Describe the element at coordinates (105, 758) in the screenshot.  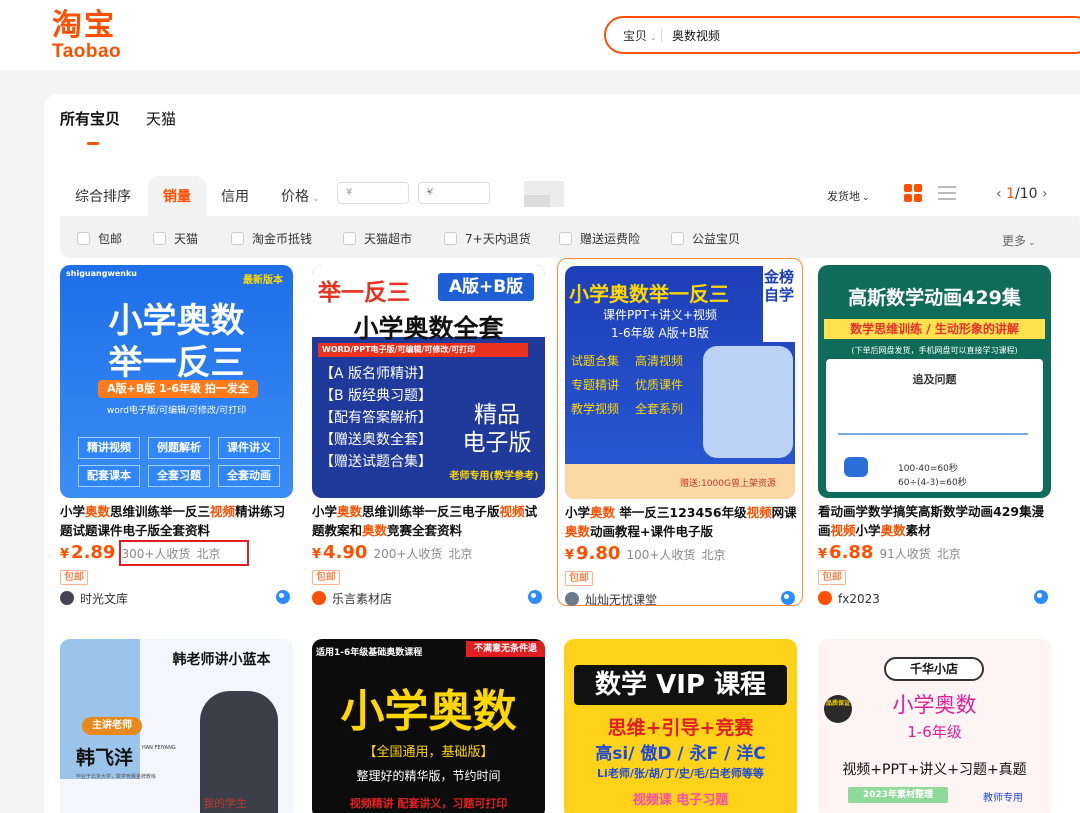
I see `thumb-text: 韩飞洋` at that location.